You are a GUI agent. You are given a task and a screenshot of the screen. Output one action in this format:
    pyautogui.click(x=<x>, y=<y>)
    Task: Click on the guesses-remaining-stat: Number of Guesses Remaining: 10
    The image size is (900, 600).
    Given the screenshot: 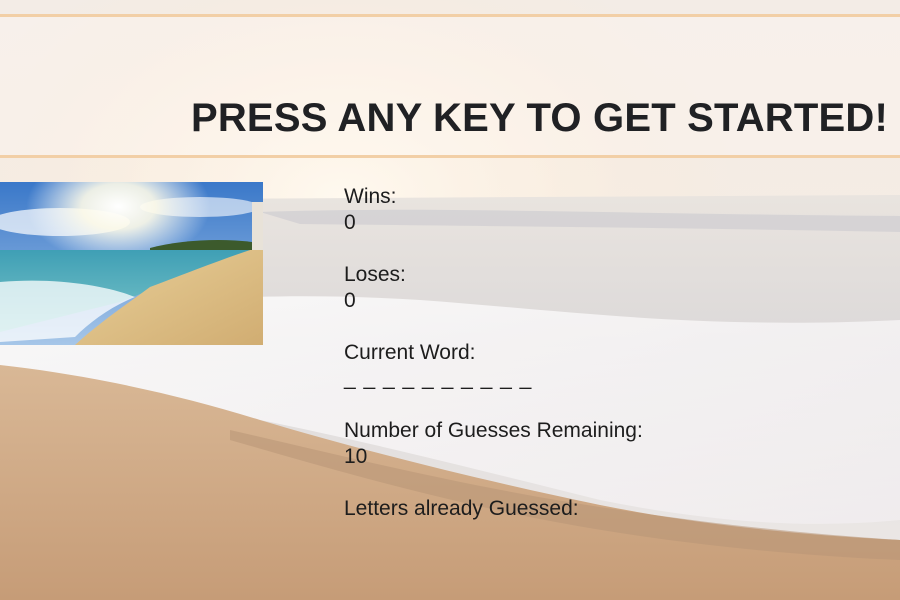 What is the action you would take?
    pyautogui.click(x=554, y=444)
    